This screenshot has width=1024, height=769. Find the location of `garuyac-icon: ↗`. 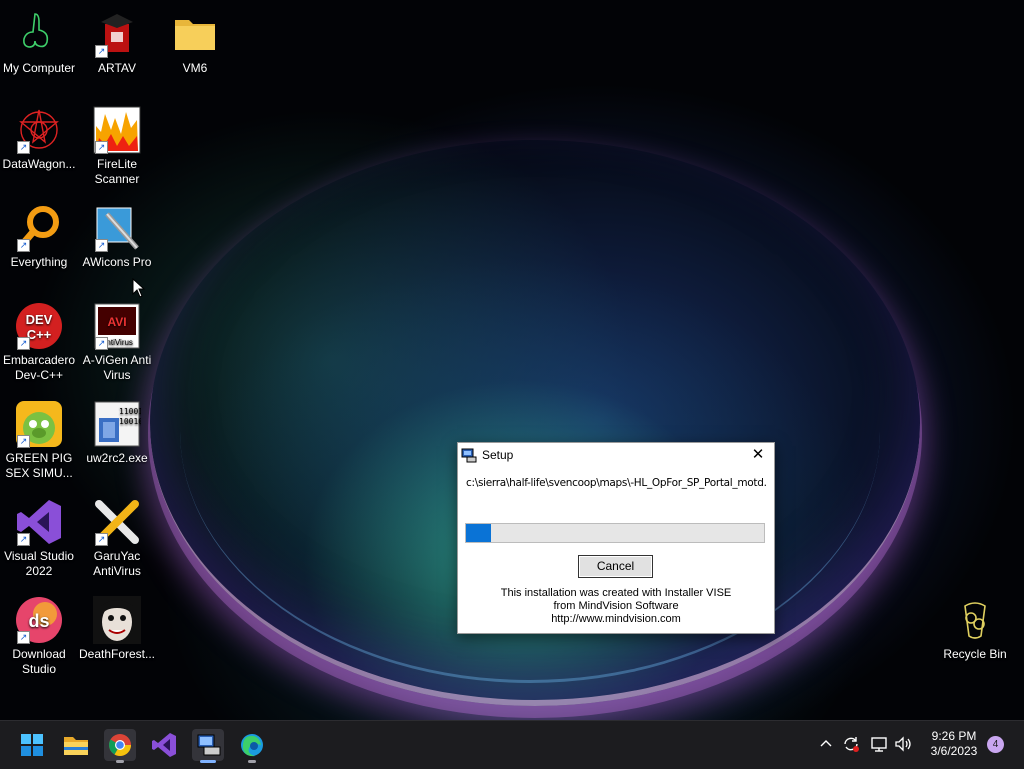

garuyac-icon: ↗ is located at coordinates (117, 522).